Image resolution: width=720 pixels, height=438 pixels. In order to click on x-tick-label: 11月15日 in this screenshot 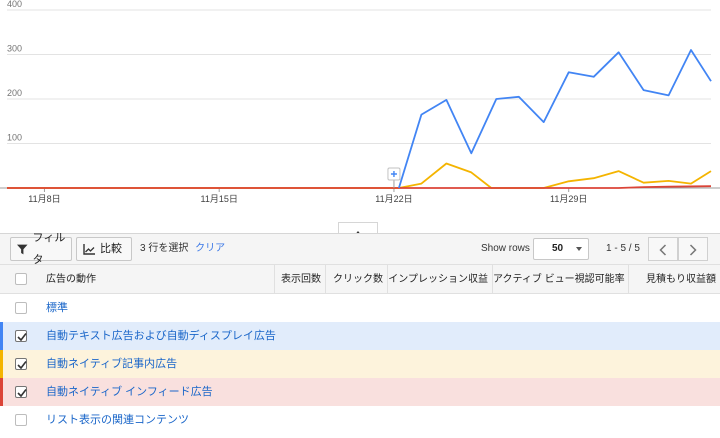, I will do `click(219, 199)`.